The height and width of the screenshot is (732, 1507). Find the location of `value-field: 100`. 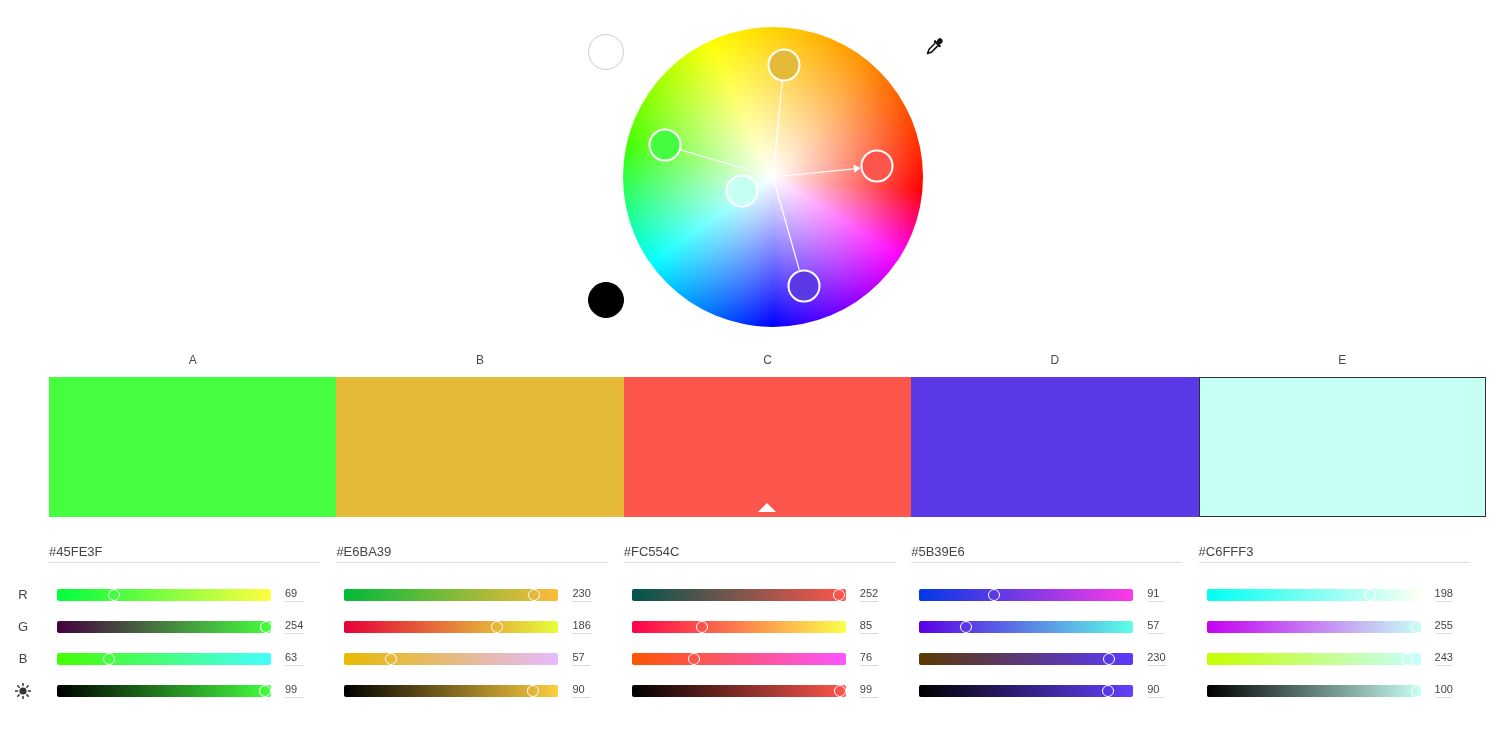

value-field: 100 is located at coordinates (1443, 690).